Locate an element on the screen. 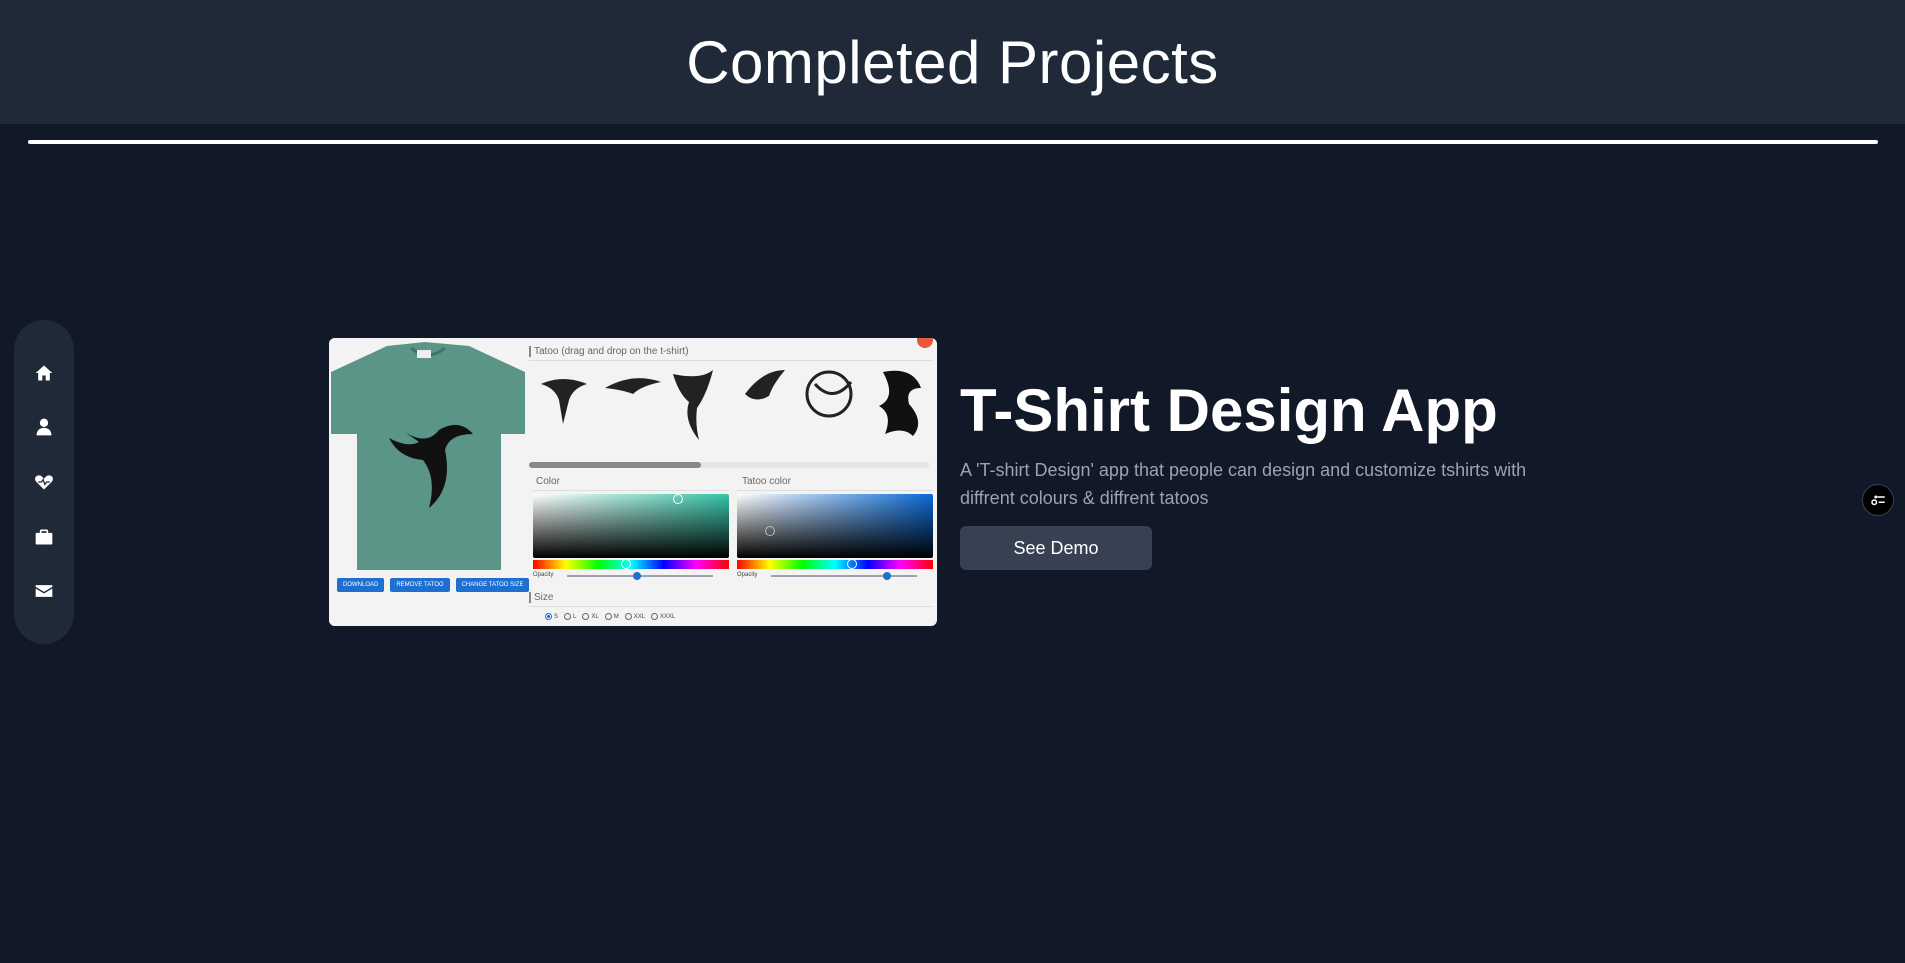 This screenshot has height=963, width=1905. size-label: XL is located at coordinates (595, 616).